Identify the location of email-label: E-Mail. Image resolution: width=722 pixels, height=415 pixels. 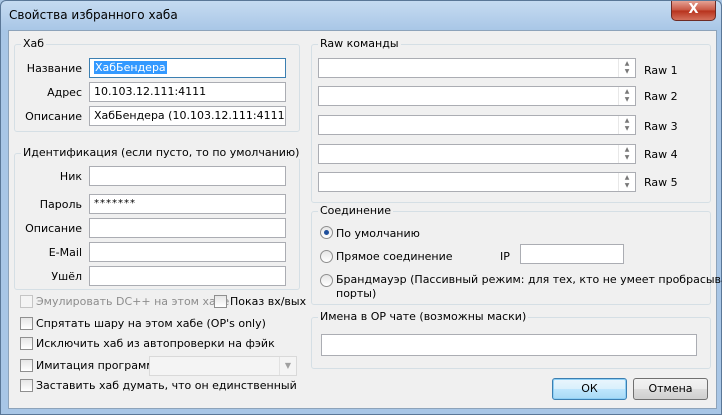
(65, 252).